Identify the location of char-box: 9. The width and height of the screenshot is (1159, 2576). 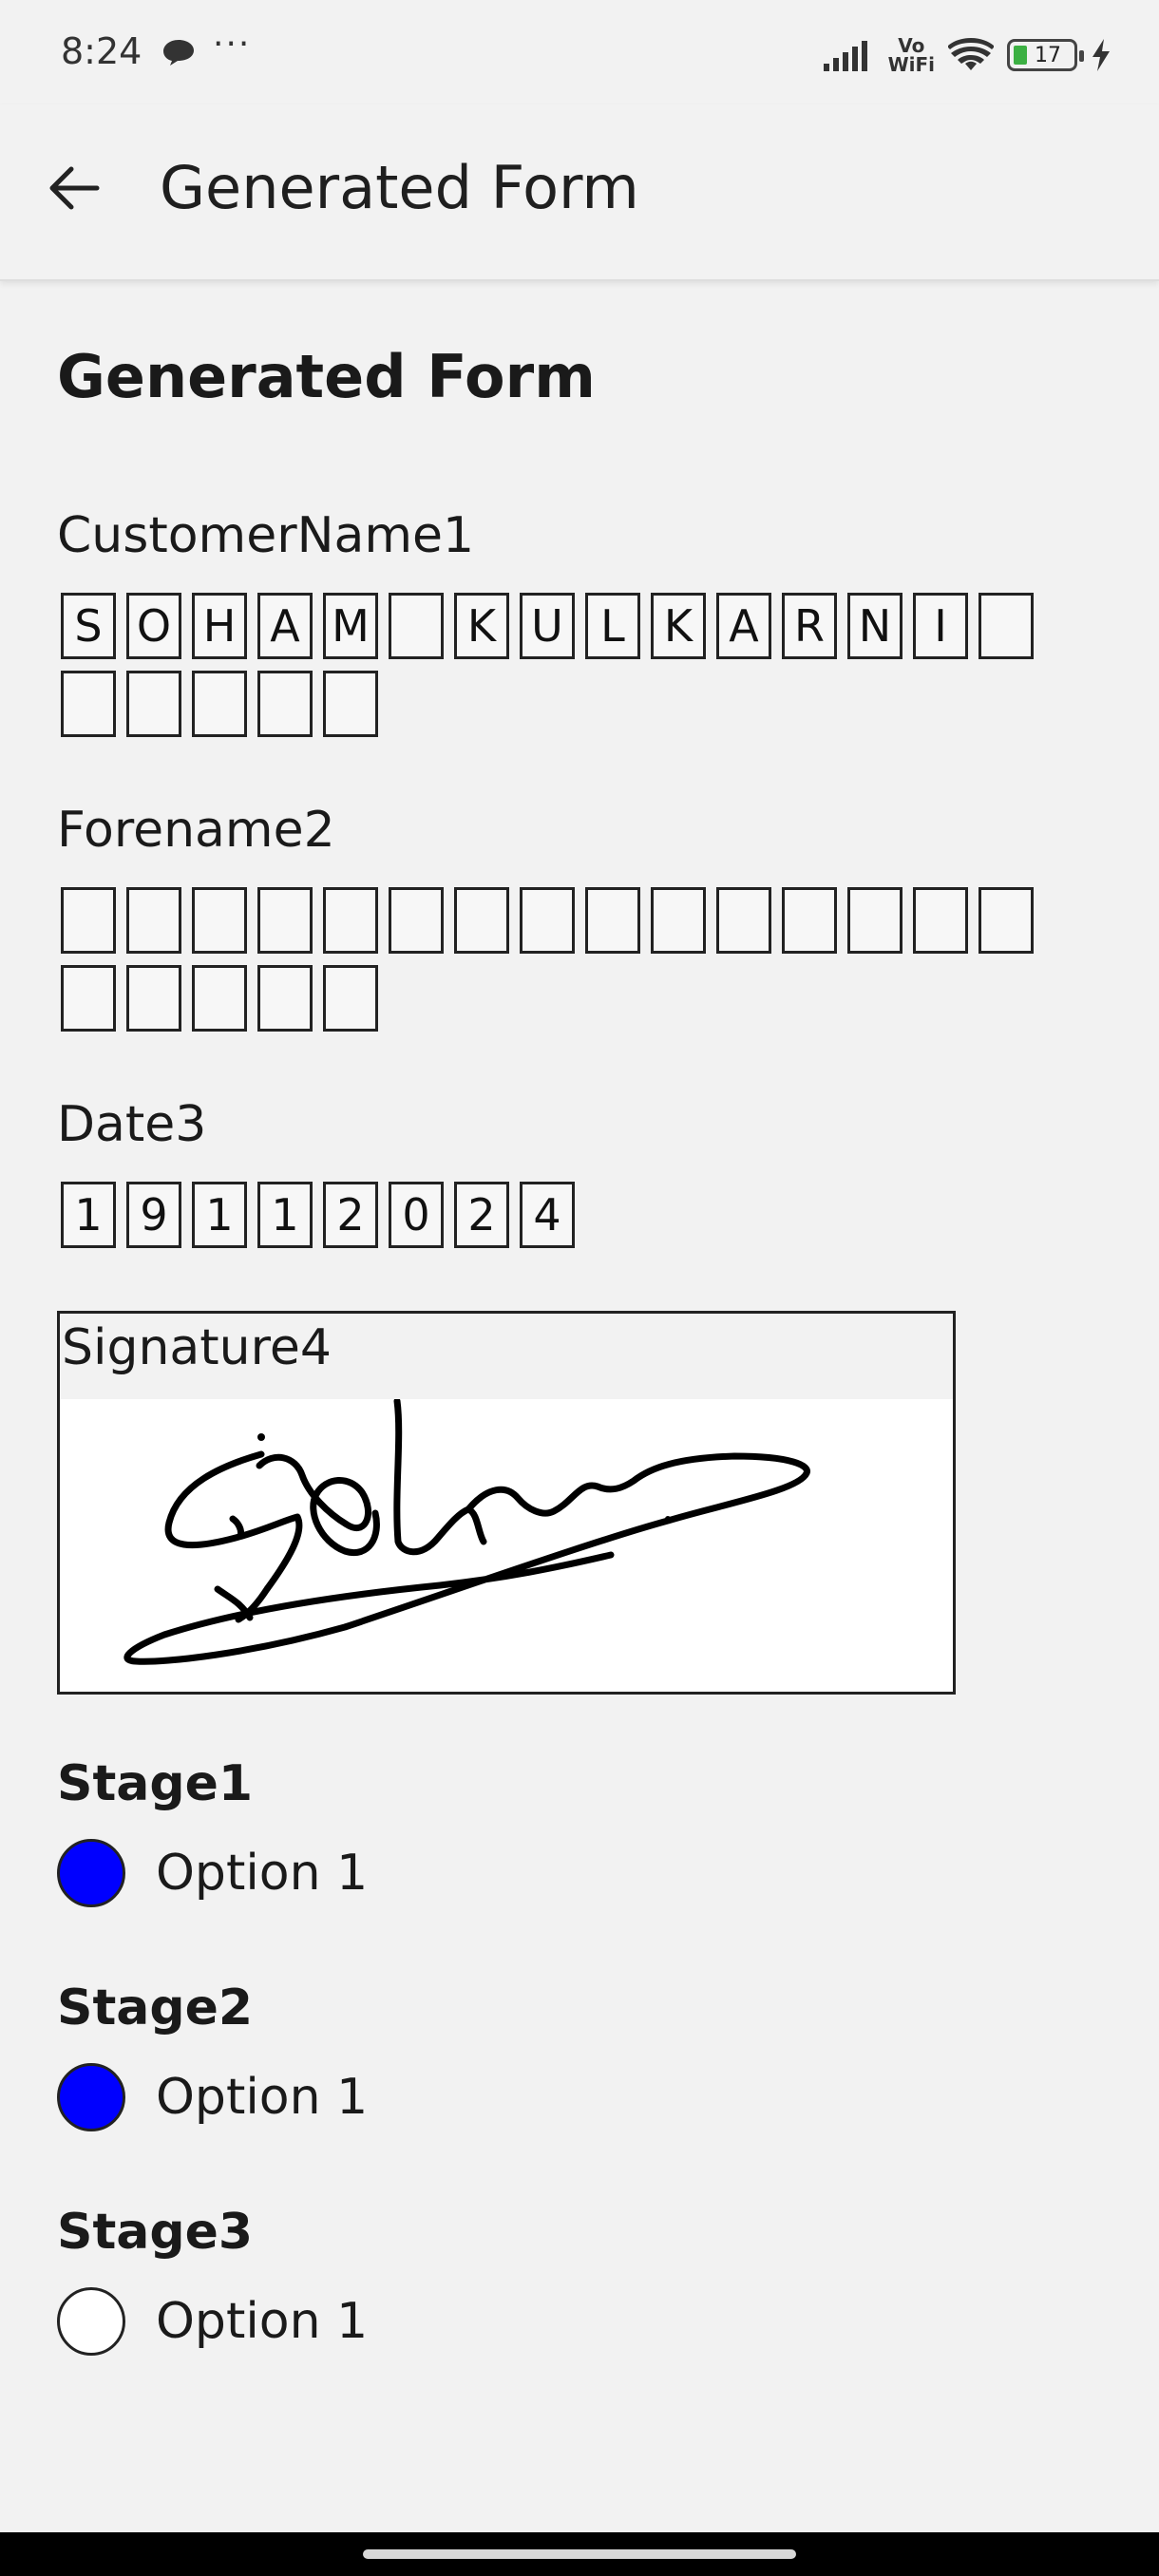
(153, 1215).